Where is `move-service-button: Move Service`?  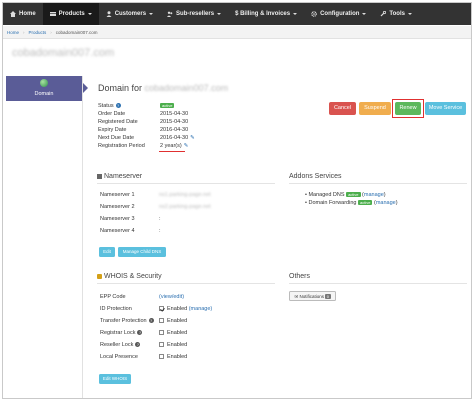
move-service-button: Move Service is located at coordinates (445, 108).